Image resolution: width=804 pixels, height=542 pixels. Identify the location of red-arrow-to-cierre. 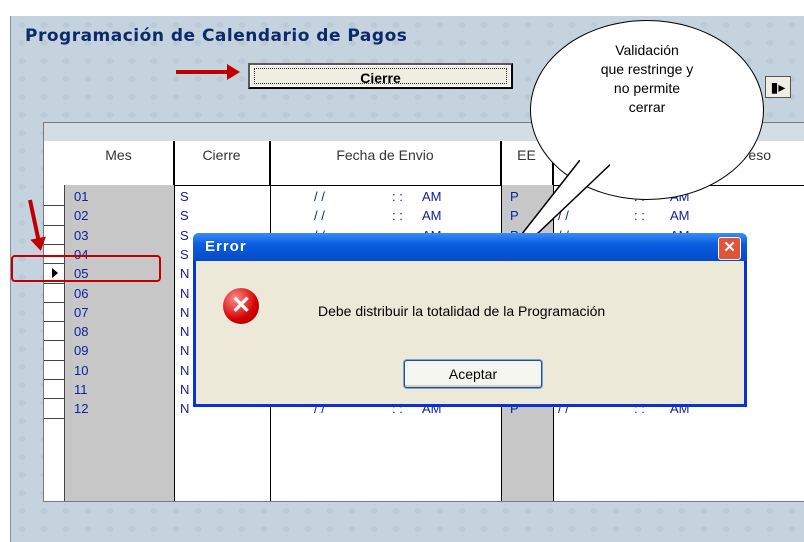
(208, 72).